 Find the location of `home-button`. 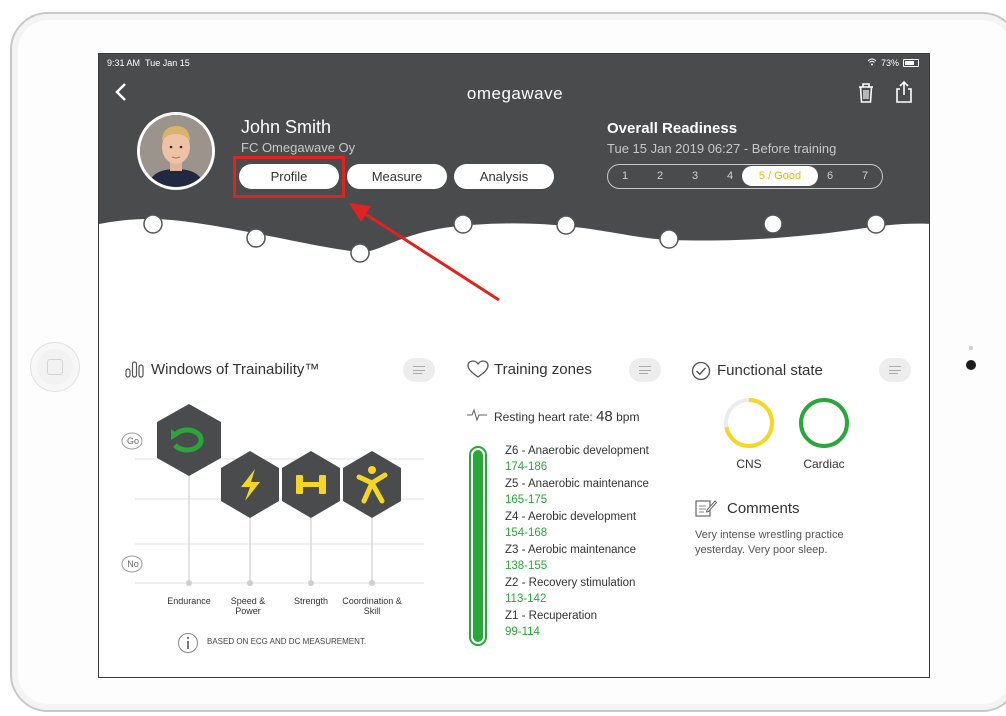

home-button is located at coordinates (55, 367).